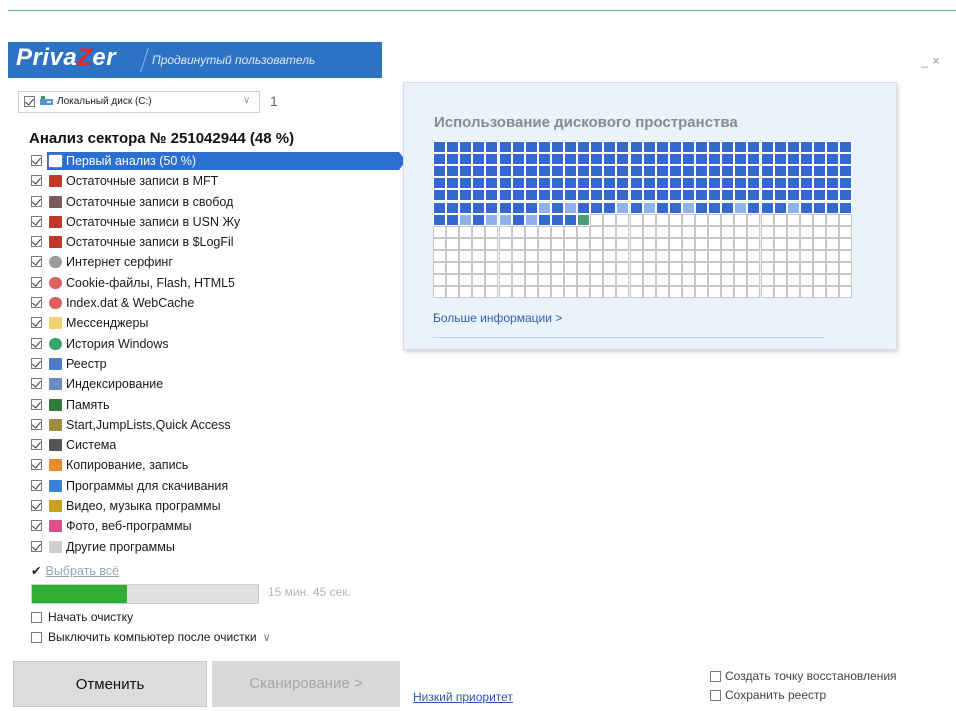 This screenshot has width=956, height=711. I want to click on table-red-icon, so click(55, 181).